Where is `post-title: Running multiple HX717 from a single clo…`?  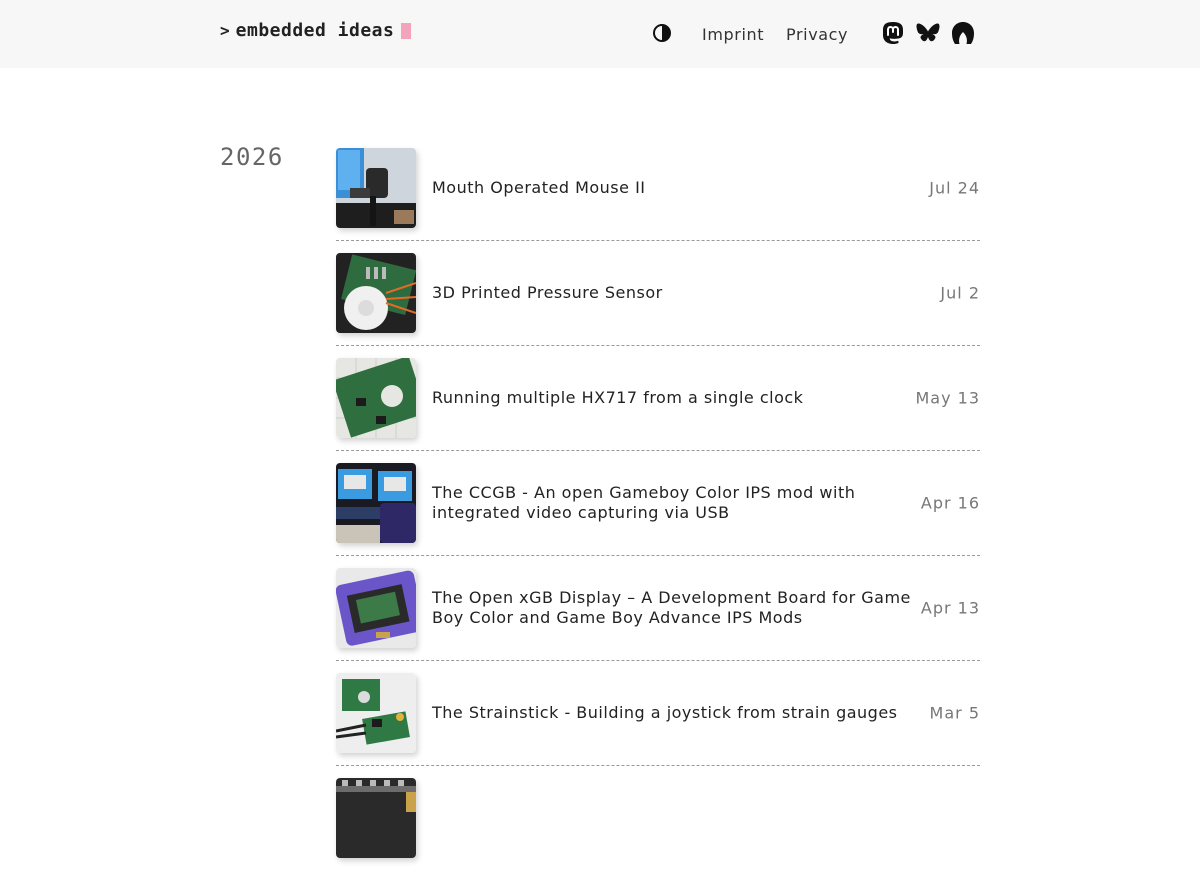
post-title: Running multiple HX717 from a single clo… is located at coordinates (618, 397).